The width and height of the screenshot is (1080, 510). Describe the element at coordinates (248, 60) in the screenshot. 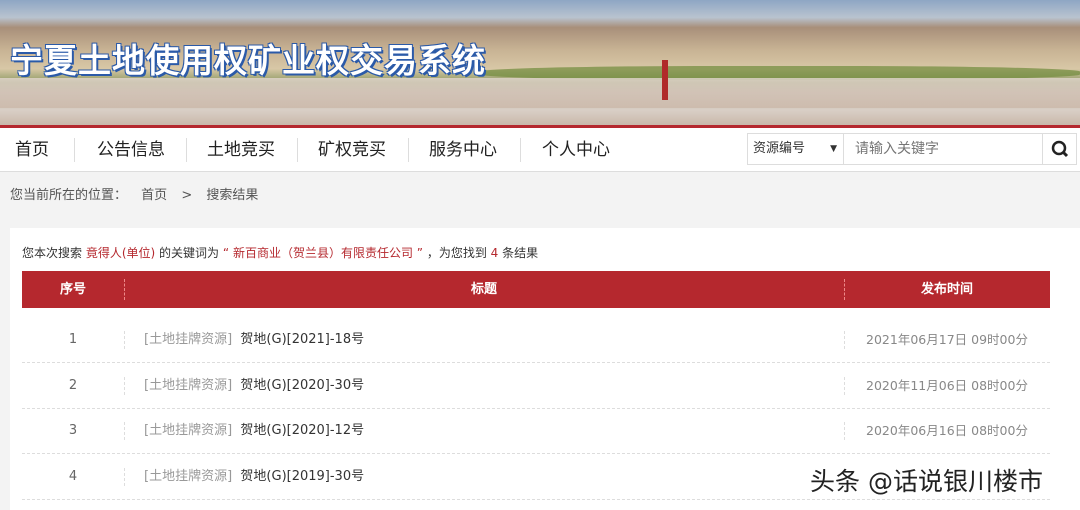

I see `site-title: 宁夏土地使用权矿业权交易系统` at that location.